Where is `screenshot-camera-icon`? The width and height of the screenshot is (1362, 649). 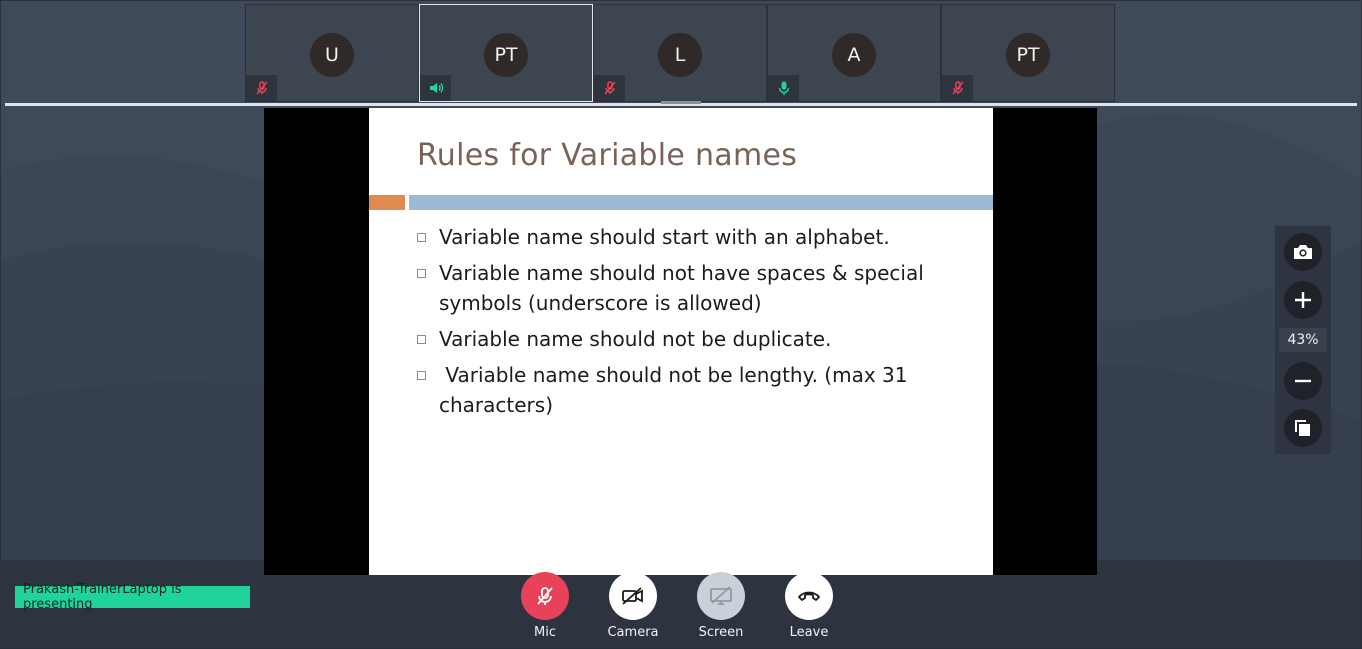 screenshot-camera-icon is located at coordinates (1303, 252).